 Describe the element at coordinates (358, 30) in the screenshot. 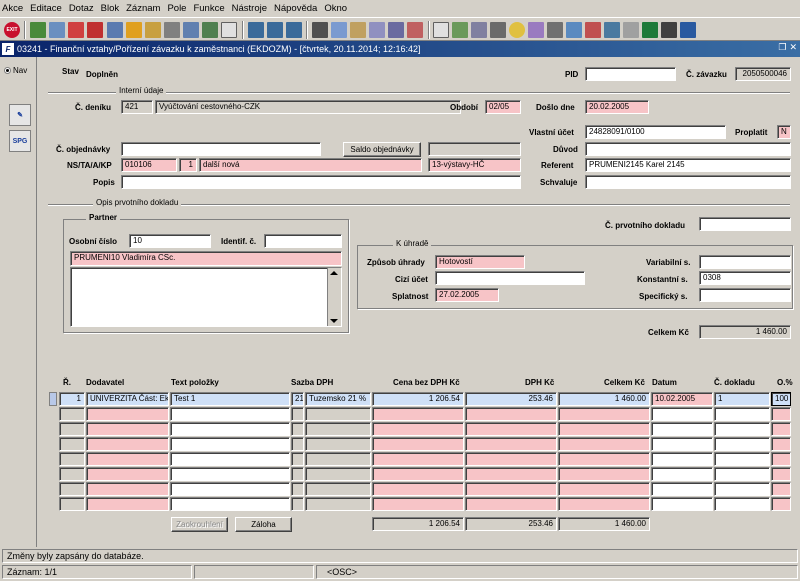

I see `paste-icon` at that location.